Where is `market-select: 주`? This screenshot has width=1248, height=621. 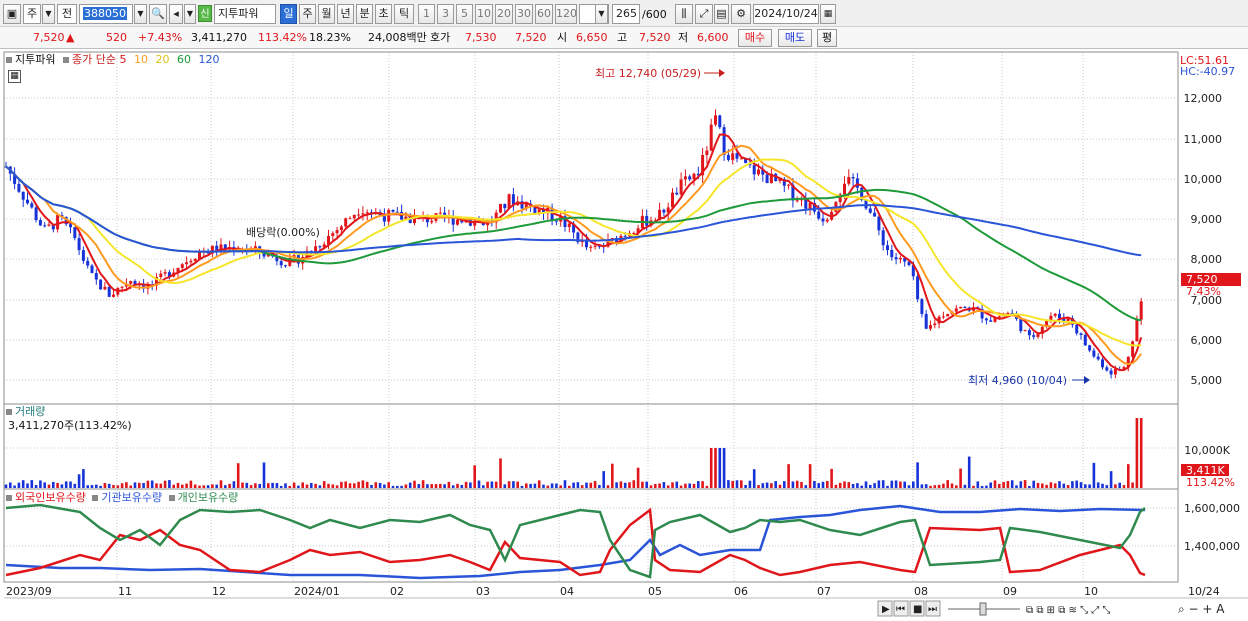
market-select: 주 is located at coordinates (32, 14).